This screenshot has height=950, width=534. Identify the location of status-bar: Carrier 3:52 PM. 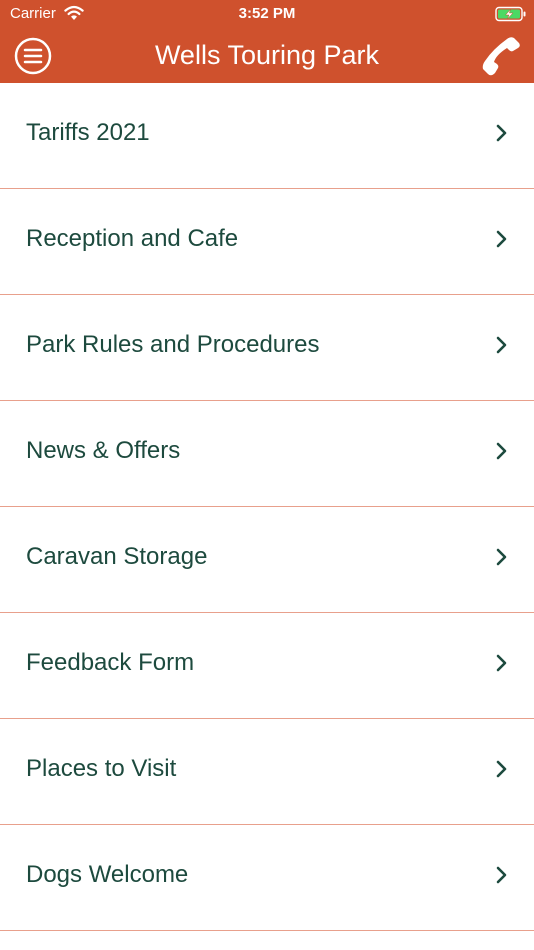
(267, 14).